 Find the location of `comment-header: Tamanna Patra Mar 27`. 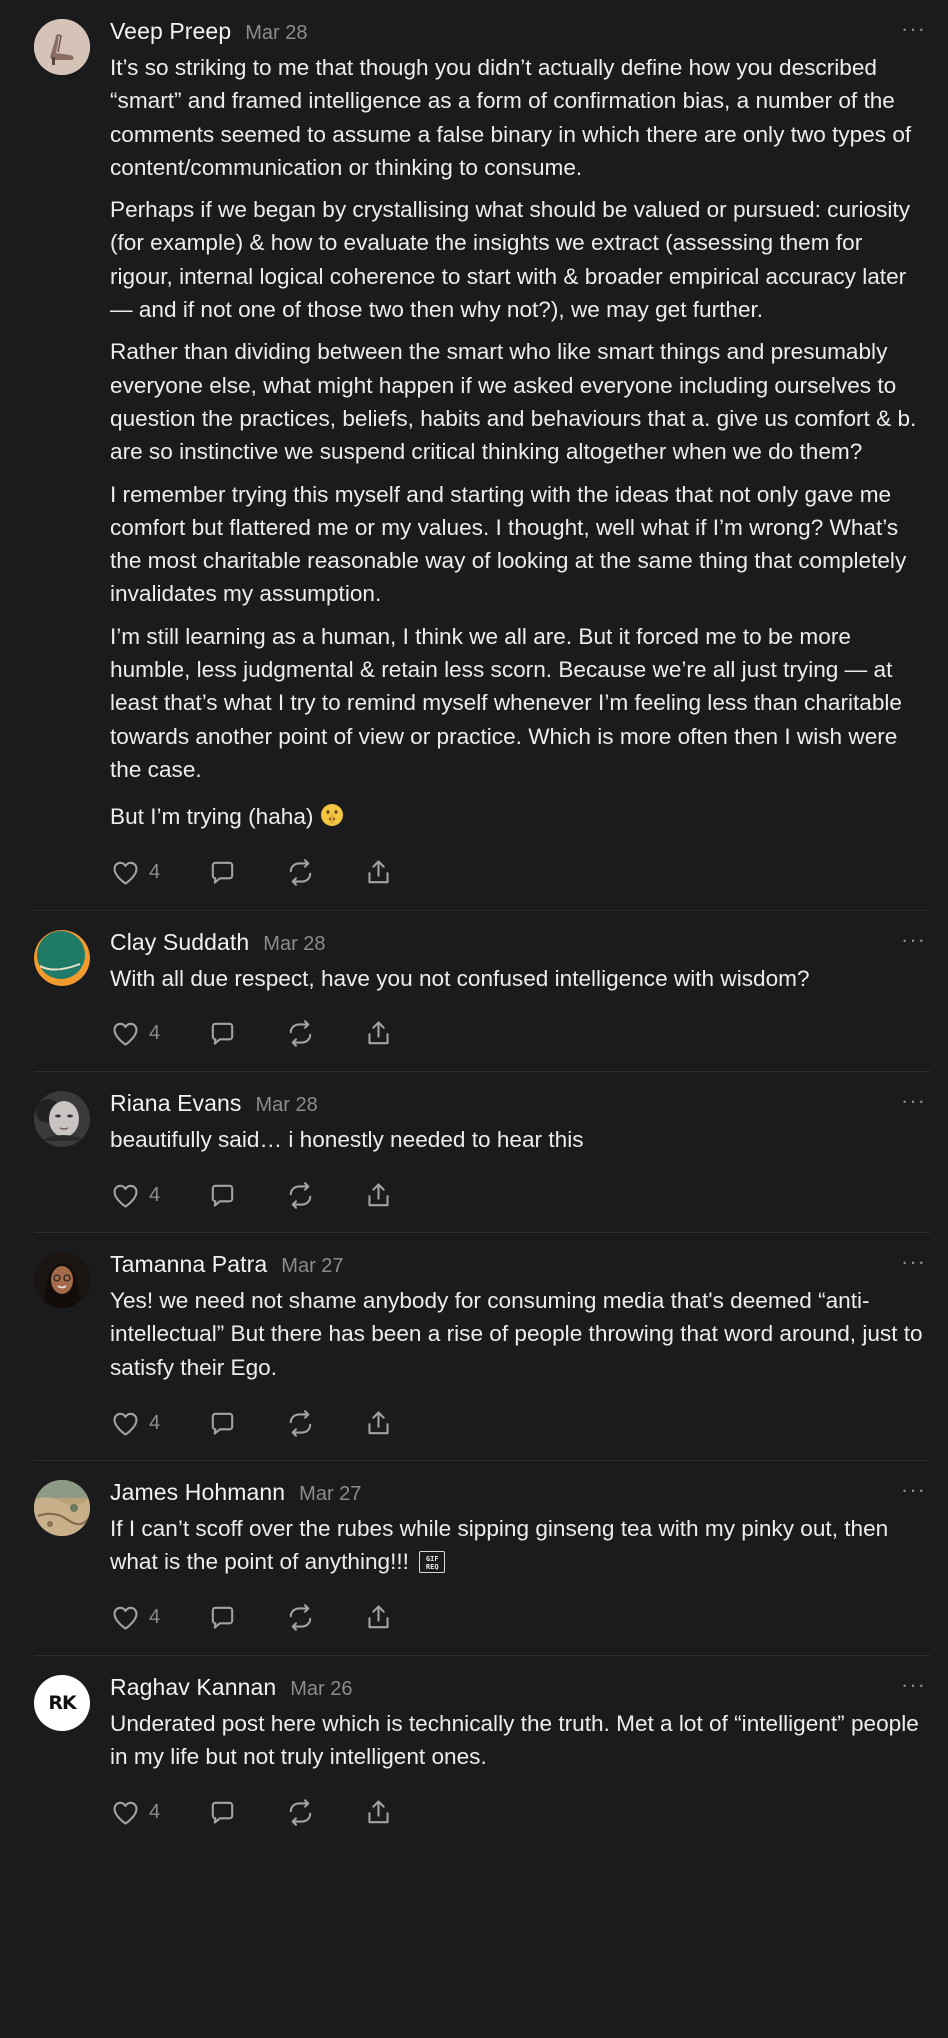

comment-header: Tamanna Patra Mar 27 is located at coordinates (520, 1267).